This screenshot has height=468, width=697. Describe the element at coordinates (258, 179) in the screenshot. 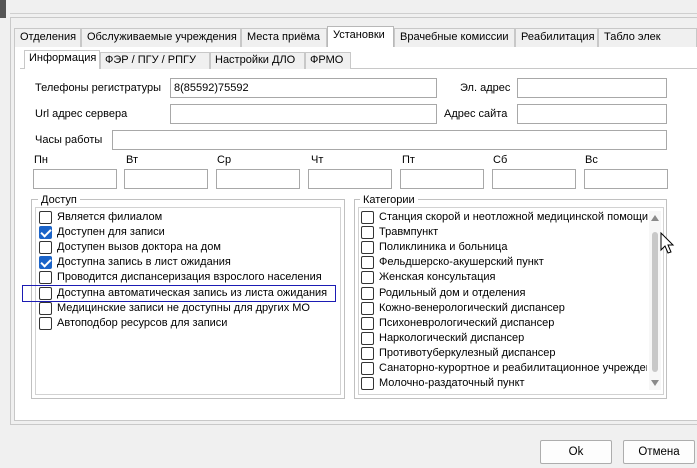

I see `day-field-wed` at that location.